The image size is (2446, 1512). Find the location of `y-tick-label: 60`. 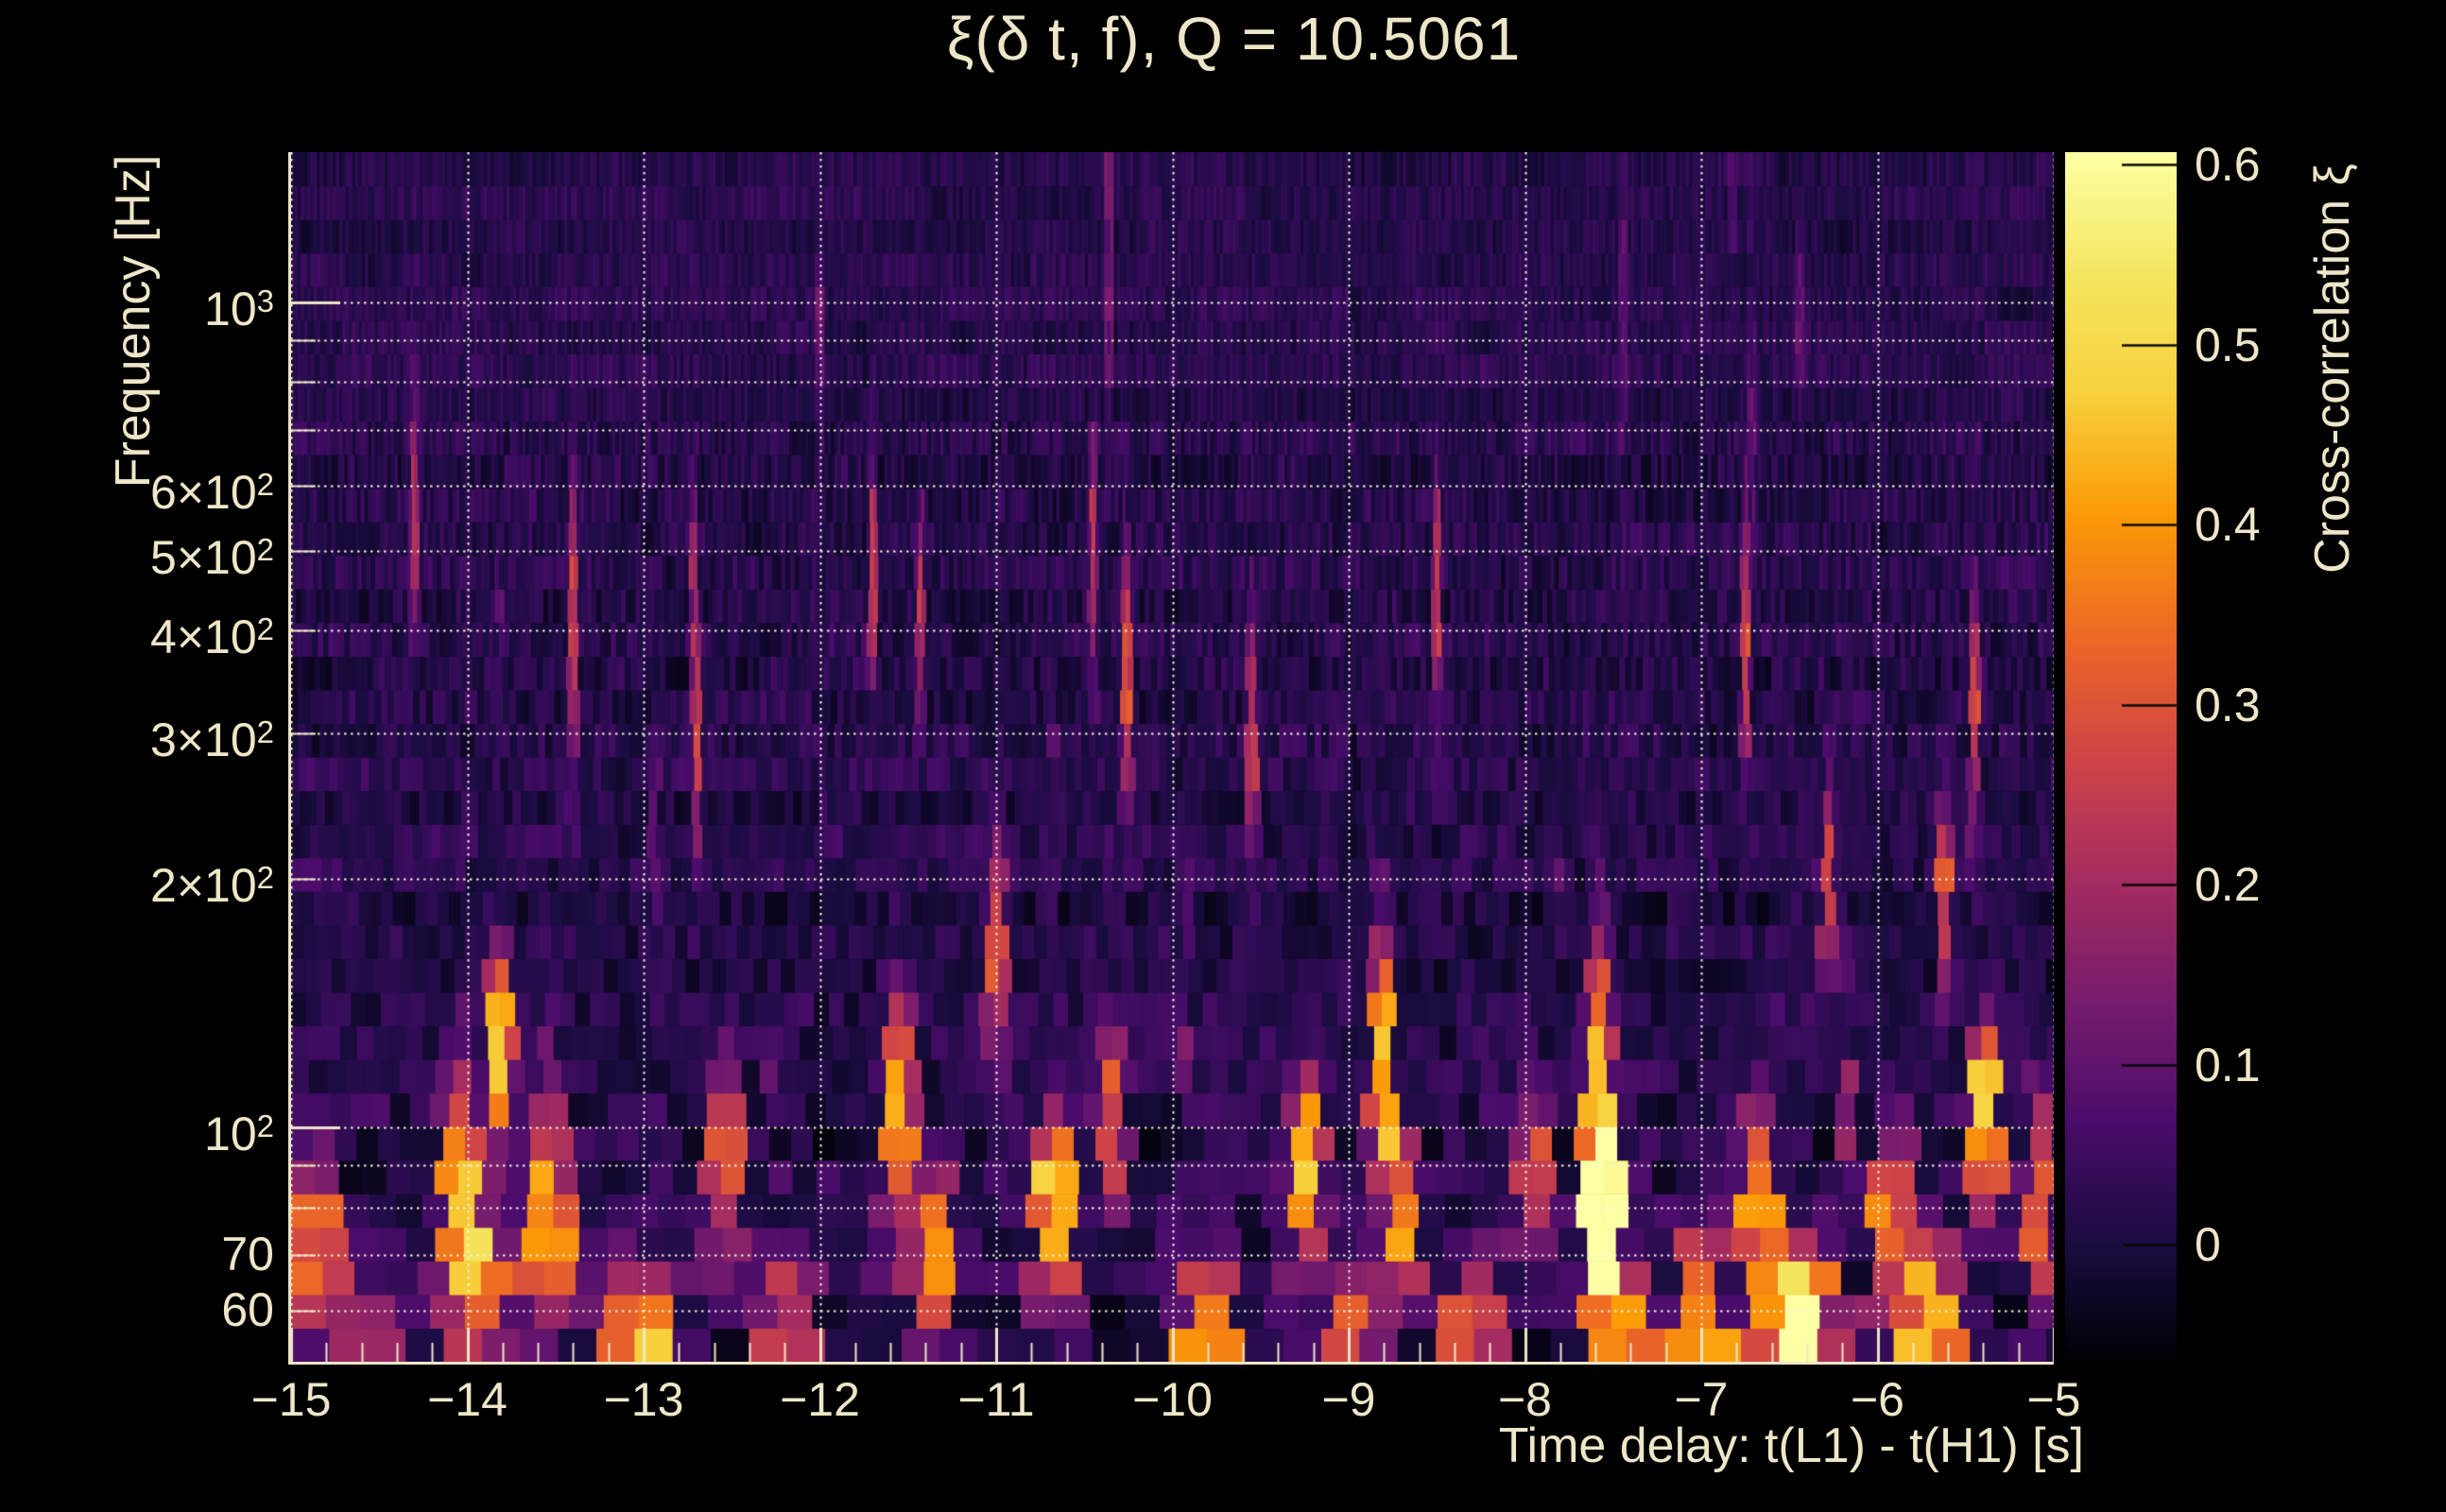

y-tick-label: 60 is located at coordinates (247, 1309).